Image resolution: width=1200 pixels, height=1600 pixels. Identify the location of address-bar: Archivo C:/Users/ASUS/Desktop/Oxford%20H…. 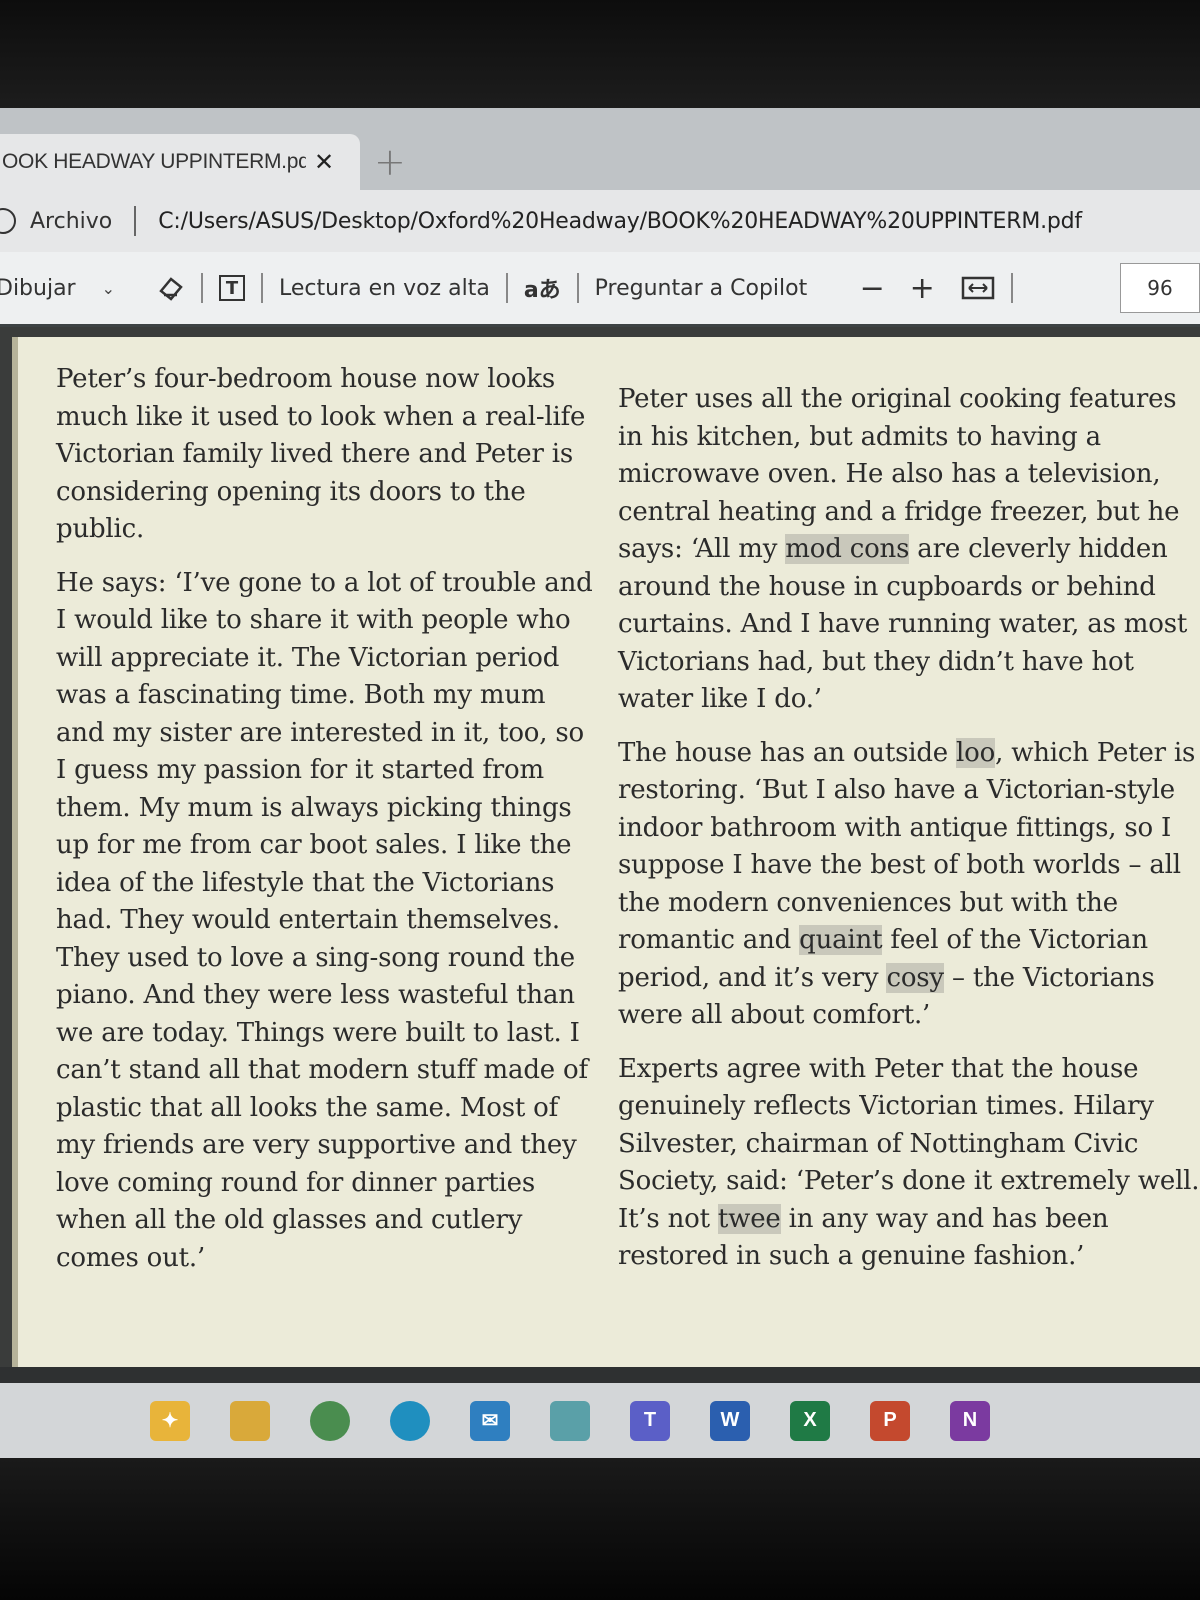
(600, 221).